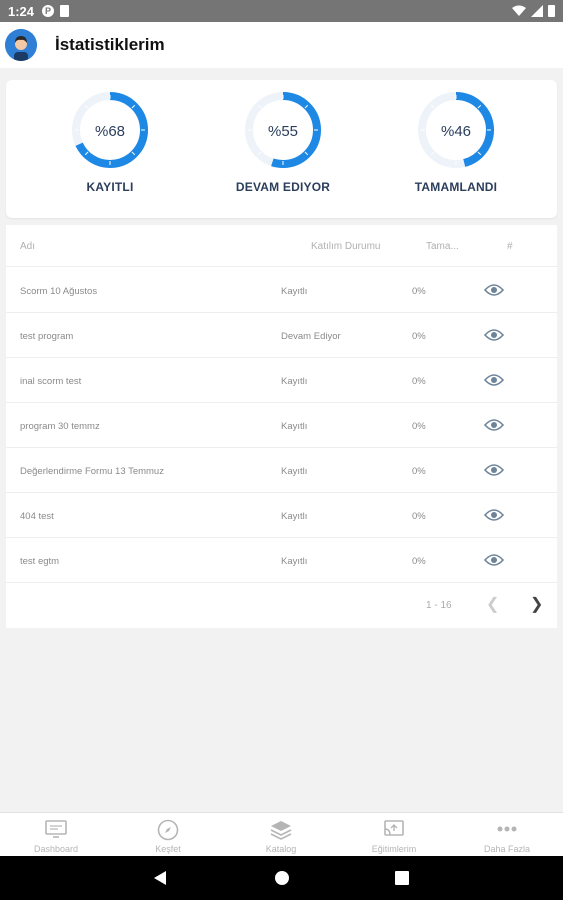  What do you see at coordinates (281, 246) in the screenshot?
I see `table-header: Adı Katılım Durumu Tama... #` at bounding box center [281, 246].